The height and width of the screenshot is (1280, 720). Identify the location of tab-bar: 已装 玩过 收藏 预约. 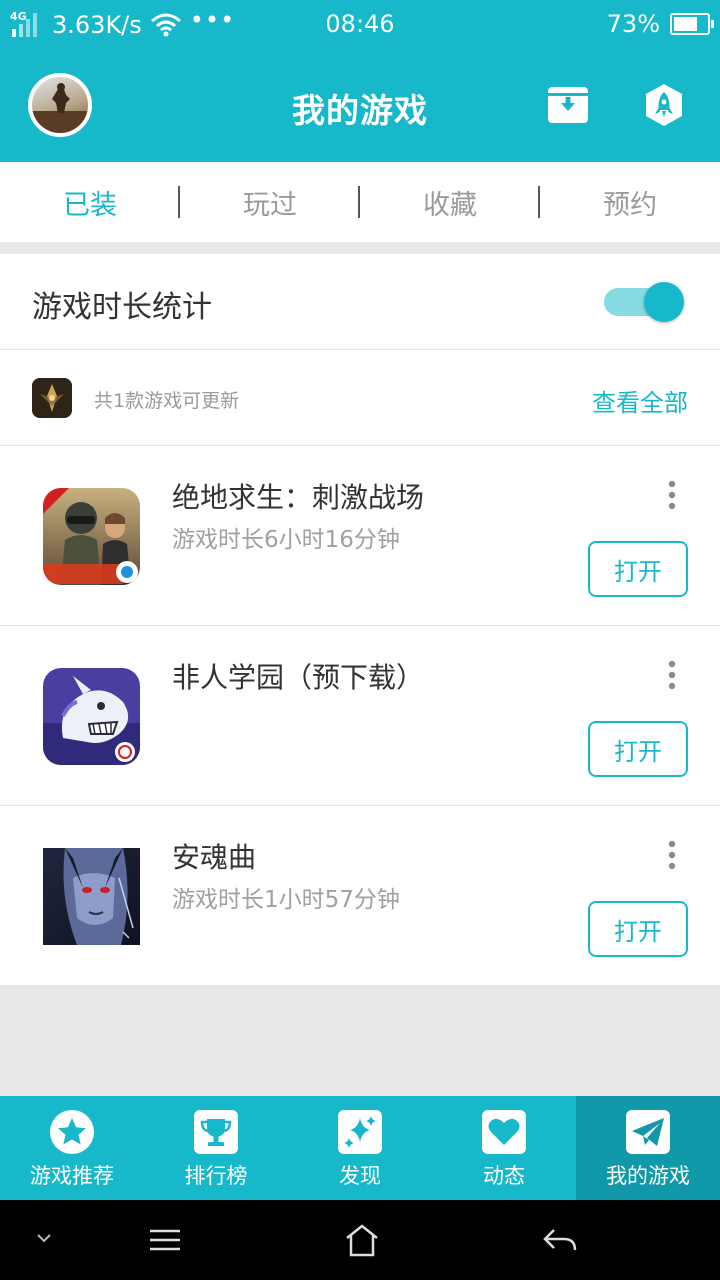
(360, 202).